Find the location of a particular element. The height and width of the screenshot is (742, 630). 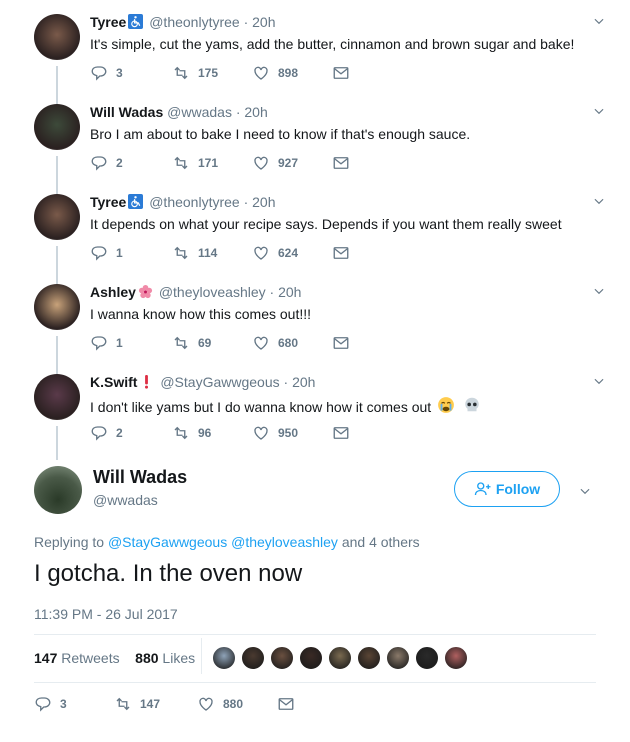

wheelchair-emoji-icon is located at coordinates (136, 21).